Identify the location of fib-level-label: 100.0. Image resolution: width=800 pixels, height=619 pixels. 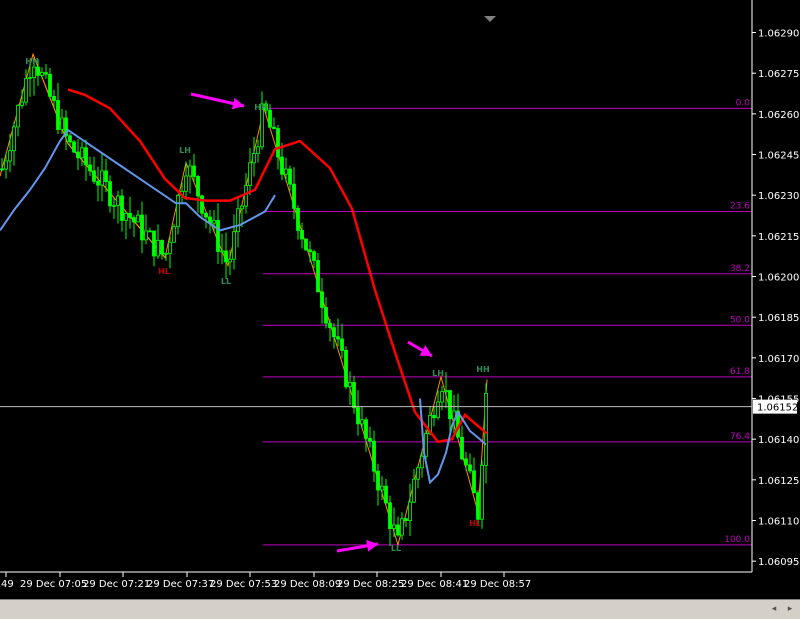
(737, 540).